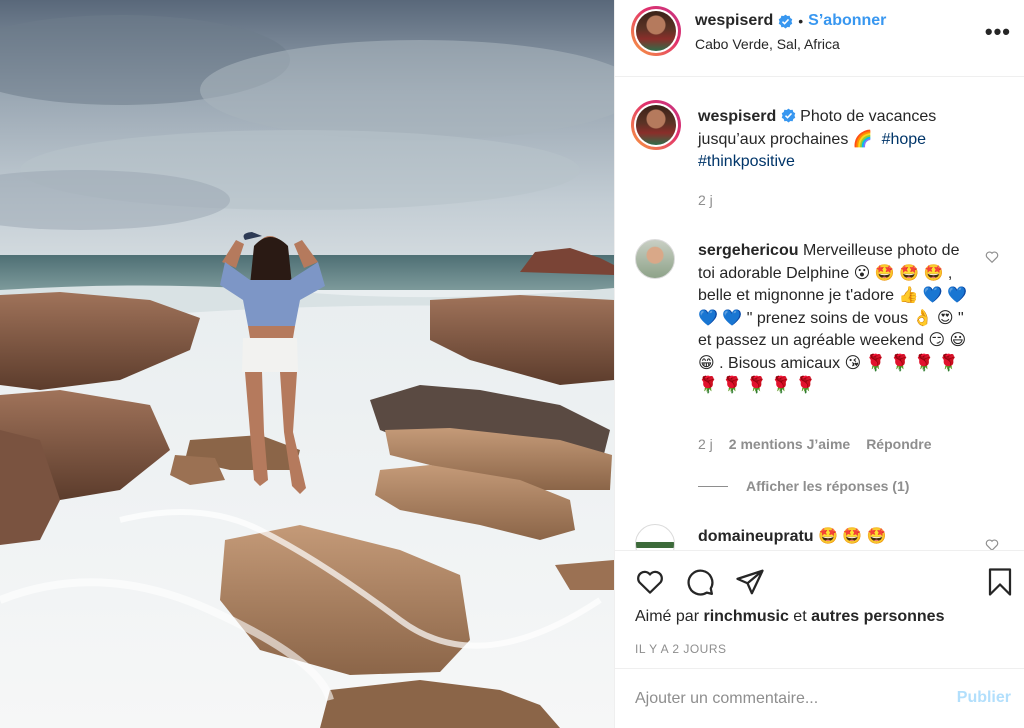  I want to click on post-timestamp: IL Y A 2 JOURS, so click(681, 649).